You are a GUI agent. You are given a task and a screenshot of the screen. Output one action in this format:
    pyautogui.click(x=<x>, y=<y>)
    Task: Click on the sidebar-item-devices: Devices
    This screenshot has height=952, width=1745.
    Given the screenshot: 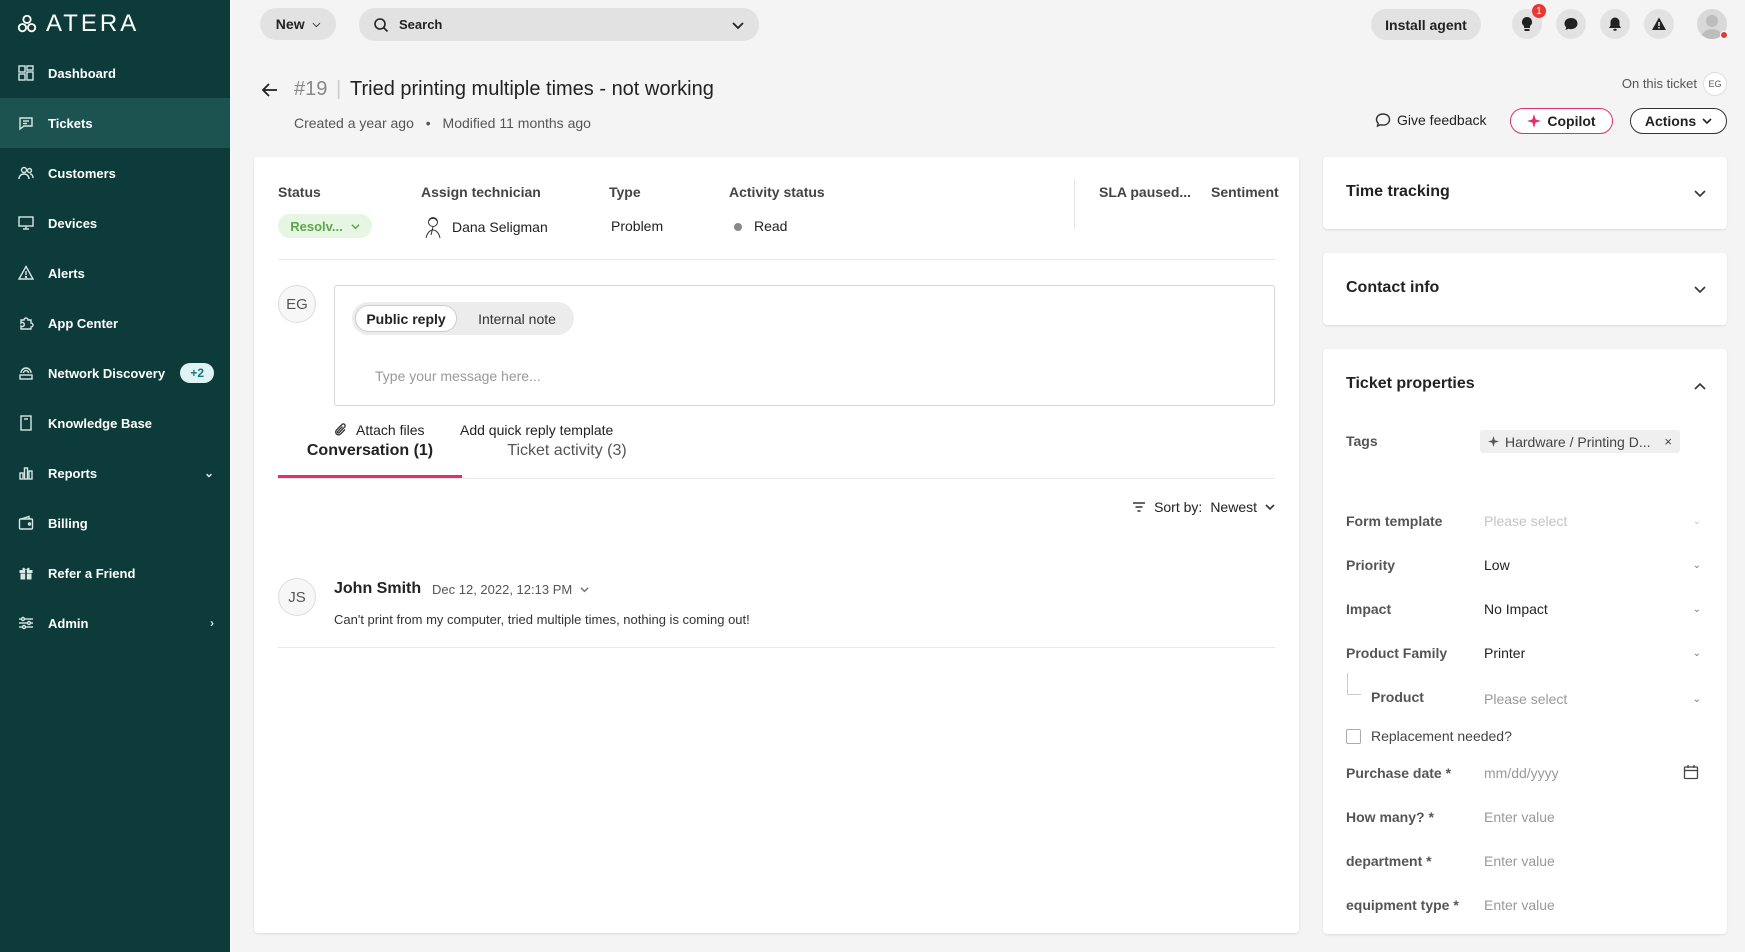 What is the action you would take?
    pyautogui.click(x=115, y=223)
    